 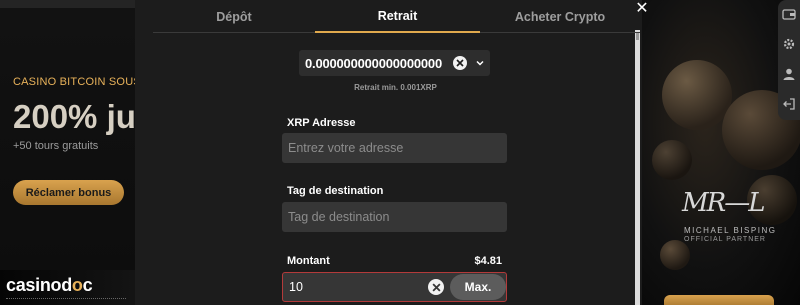 I want to click on user-icon, so click(x=789, y=74).